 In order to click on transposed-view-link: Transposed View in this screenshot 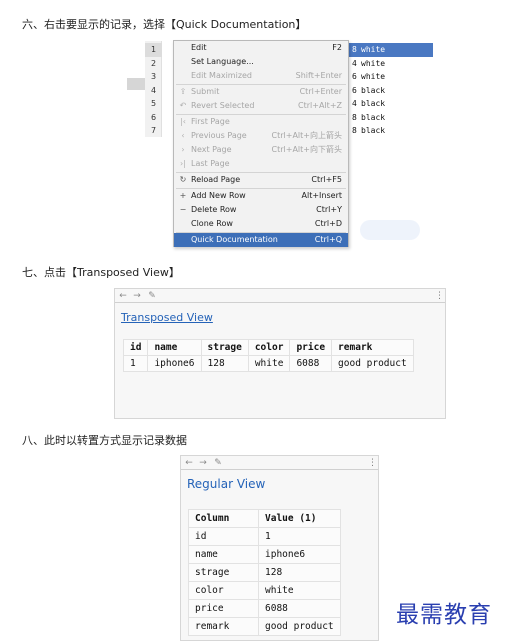, I will do `click(167, 317)`.